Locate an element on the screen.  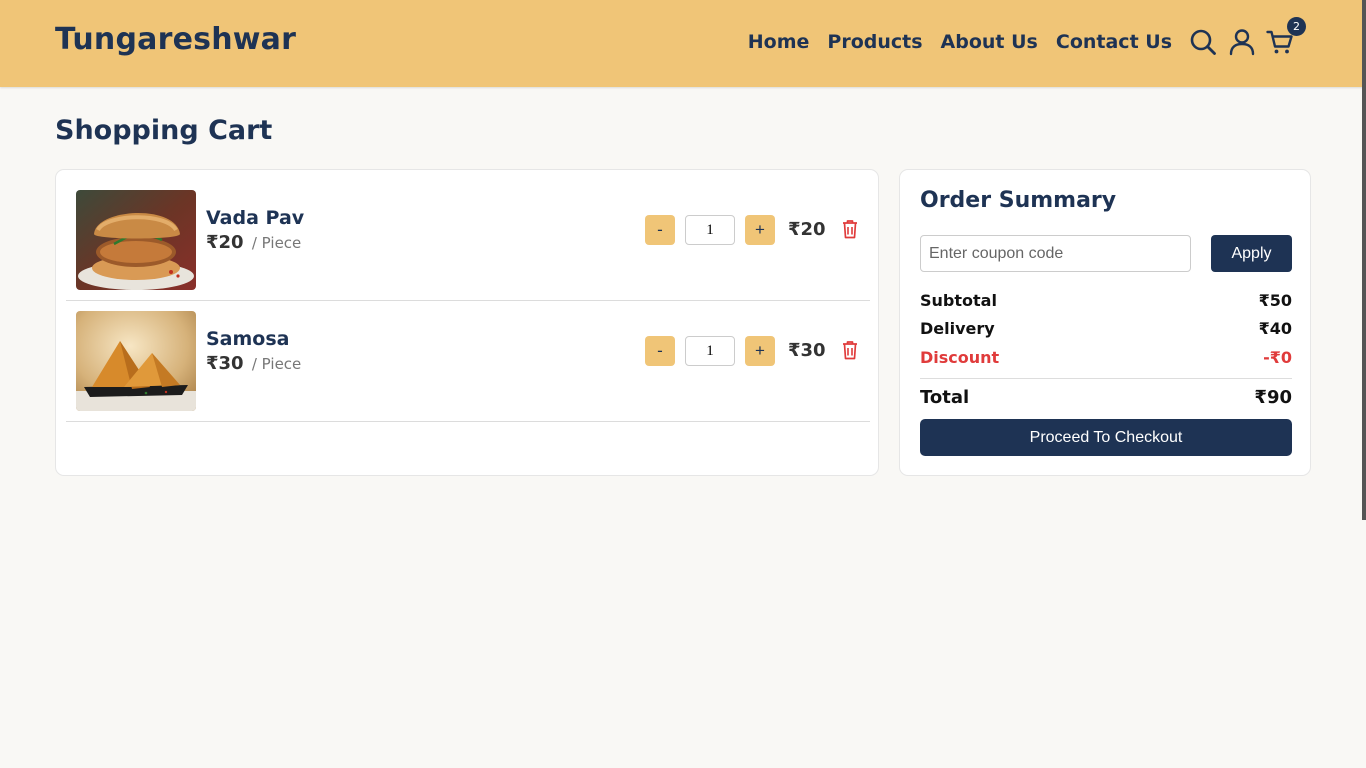
total-value: ₹90 is located at coordinates (1273, 397).